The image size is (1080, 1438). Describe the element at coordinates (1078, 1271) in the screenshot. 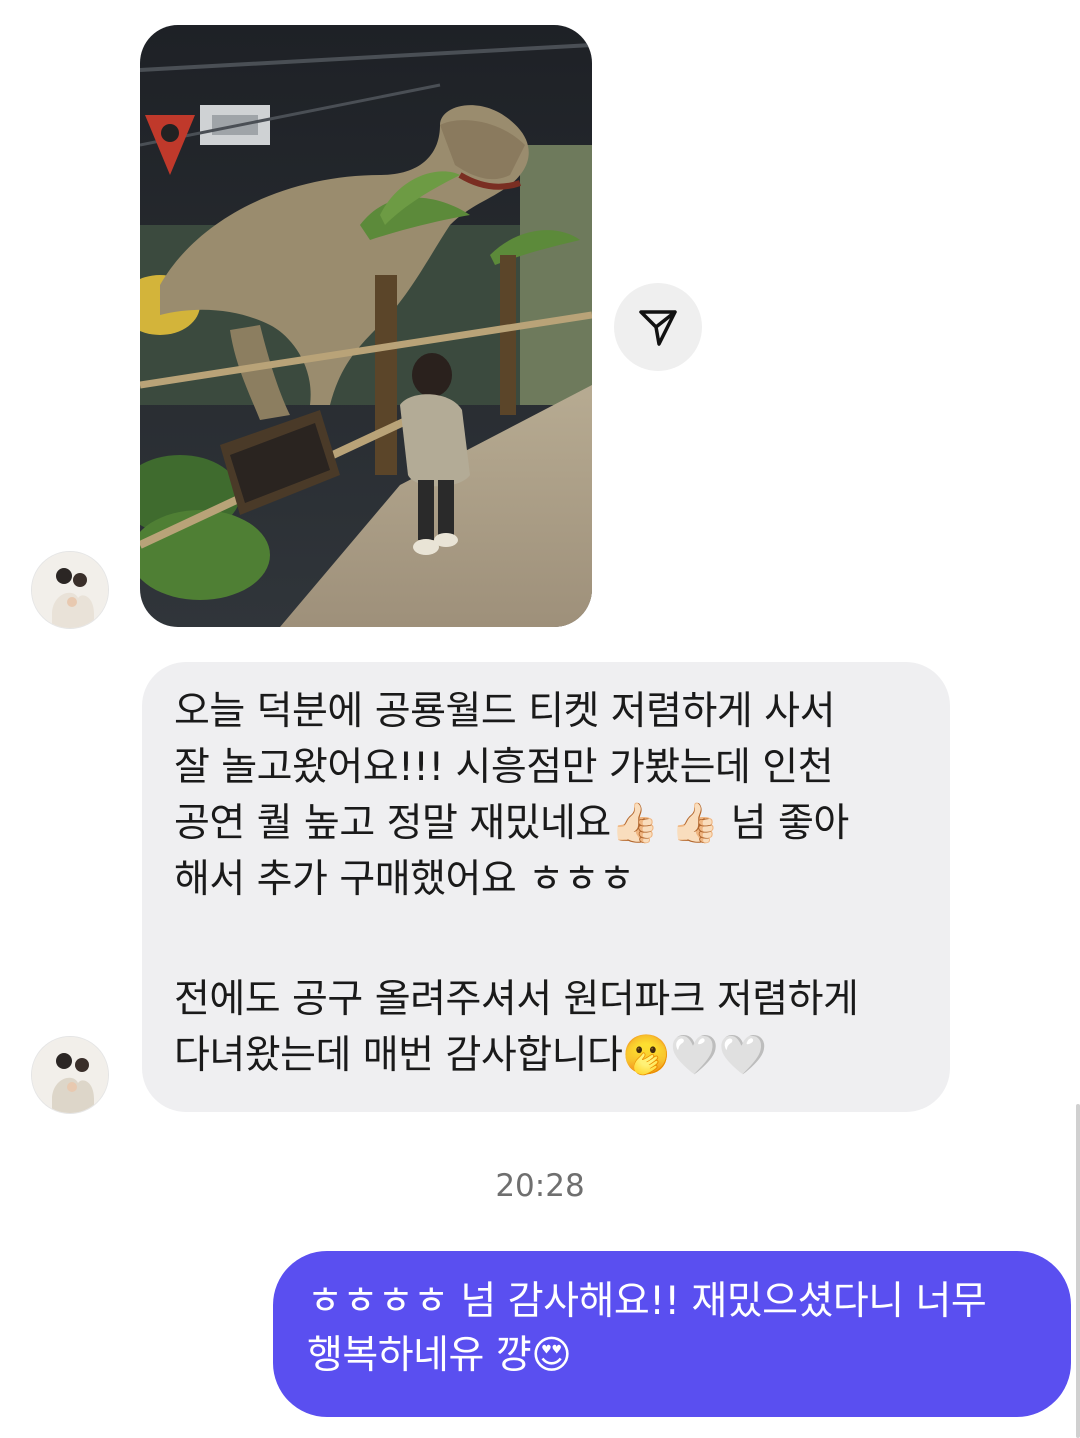

I see `scrollbar` at that location.